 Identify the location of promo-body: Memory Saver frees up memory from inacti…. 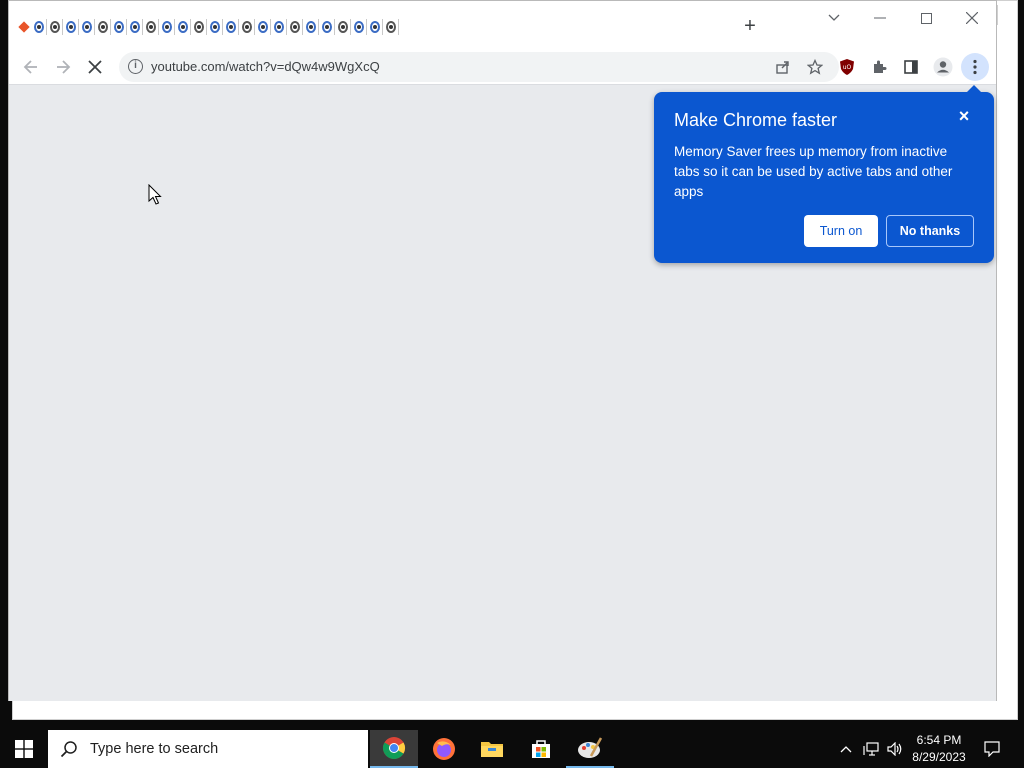
(813, 171).